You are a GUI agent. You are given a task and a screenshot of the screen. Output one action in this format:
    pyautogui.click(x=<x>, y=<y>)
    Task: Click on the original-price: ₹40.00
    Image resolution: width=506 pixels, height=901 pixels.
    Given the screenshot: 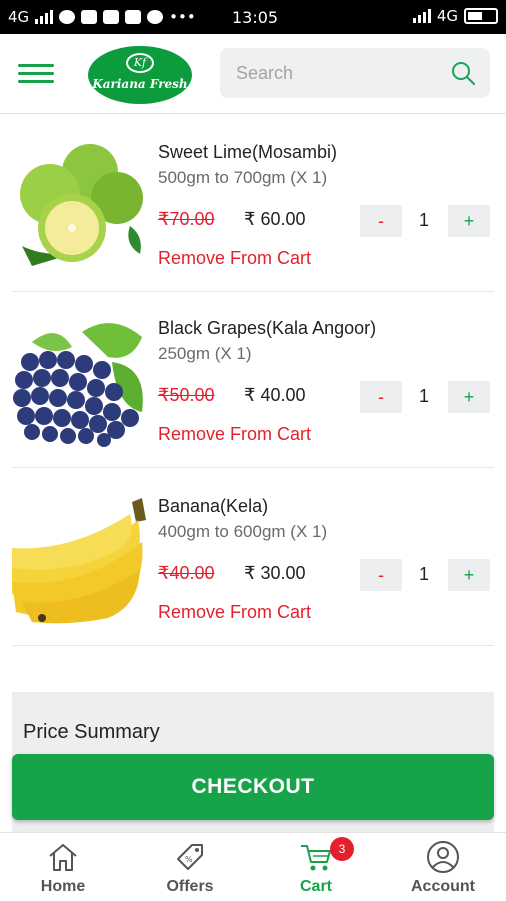 What is the action you would take?
    pyautogui.click(x=186, y=573)
    